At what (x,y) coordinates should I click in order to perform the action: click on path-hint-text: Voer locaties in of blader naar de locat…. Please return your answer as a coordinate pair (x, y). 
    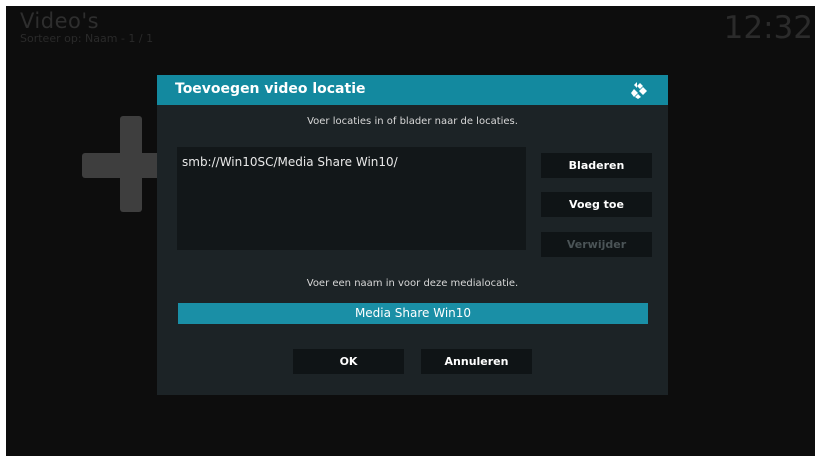
    Looking at the image, I should click on (412, 121).